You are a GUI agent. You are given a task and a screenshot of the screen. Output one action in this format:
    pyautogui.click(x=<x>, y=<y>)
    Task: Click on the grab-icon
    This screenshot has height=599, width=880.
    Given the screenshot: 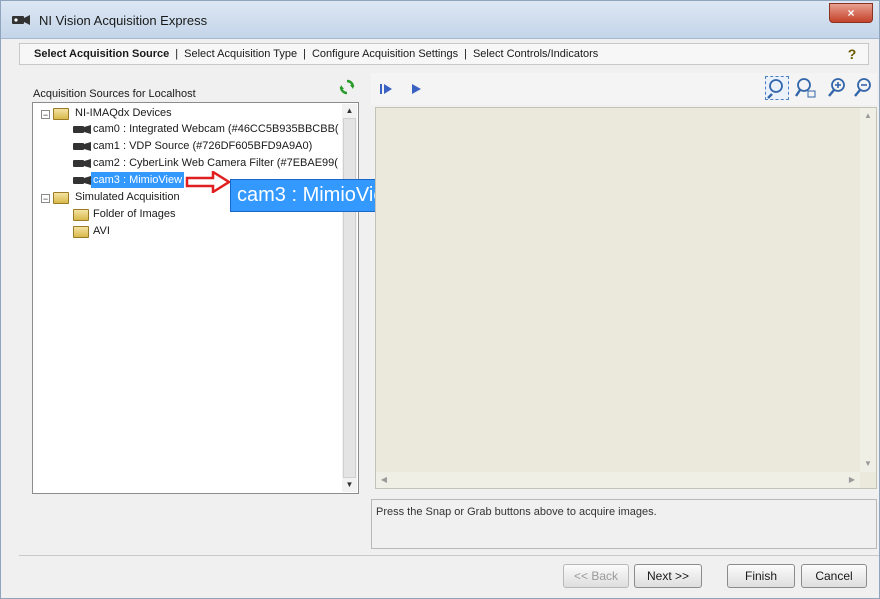 What is the action you would take?
    pyautogui.click(x=416, y=89)
    